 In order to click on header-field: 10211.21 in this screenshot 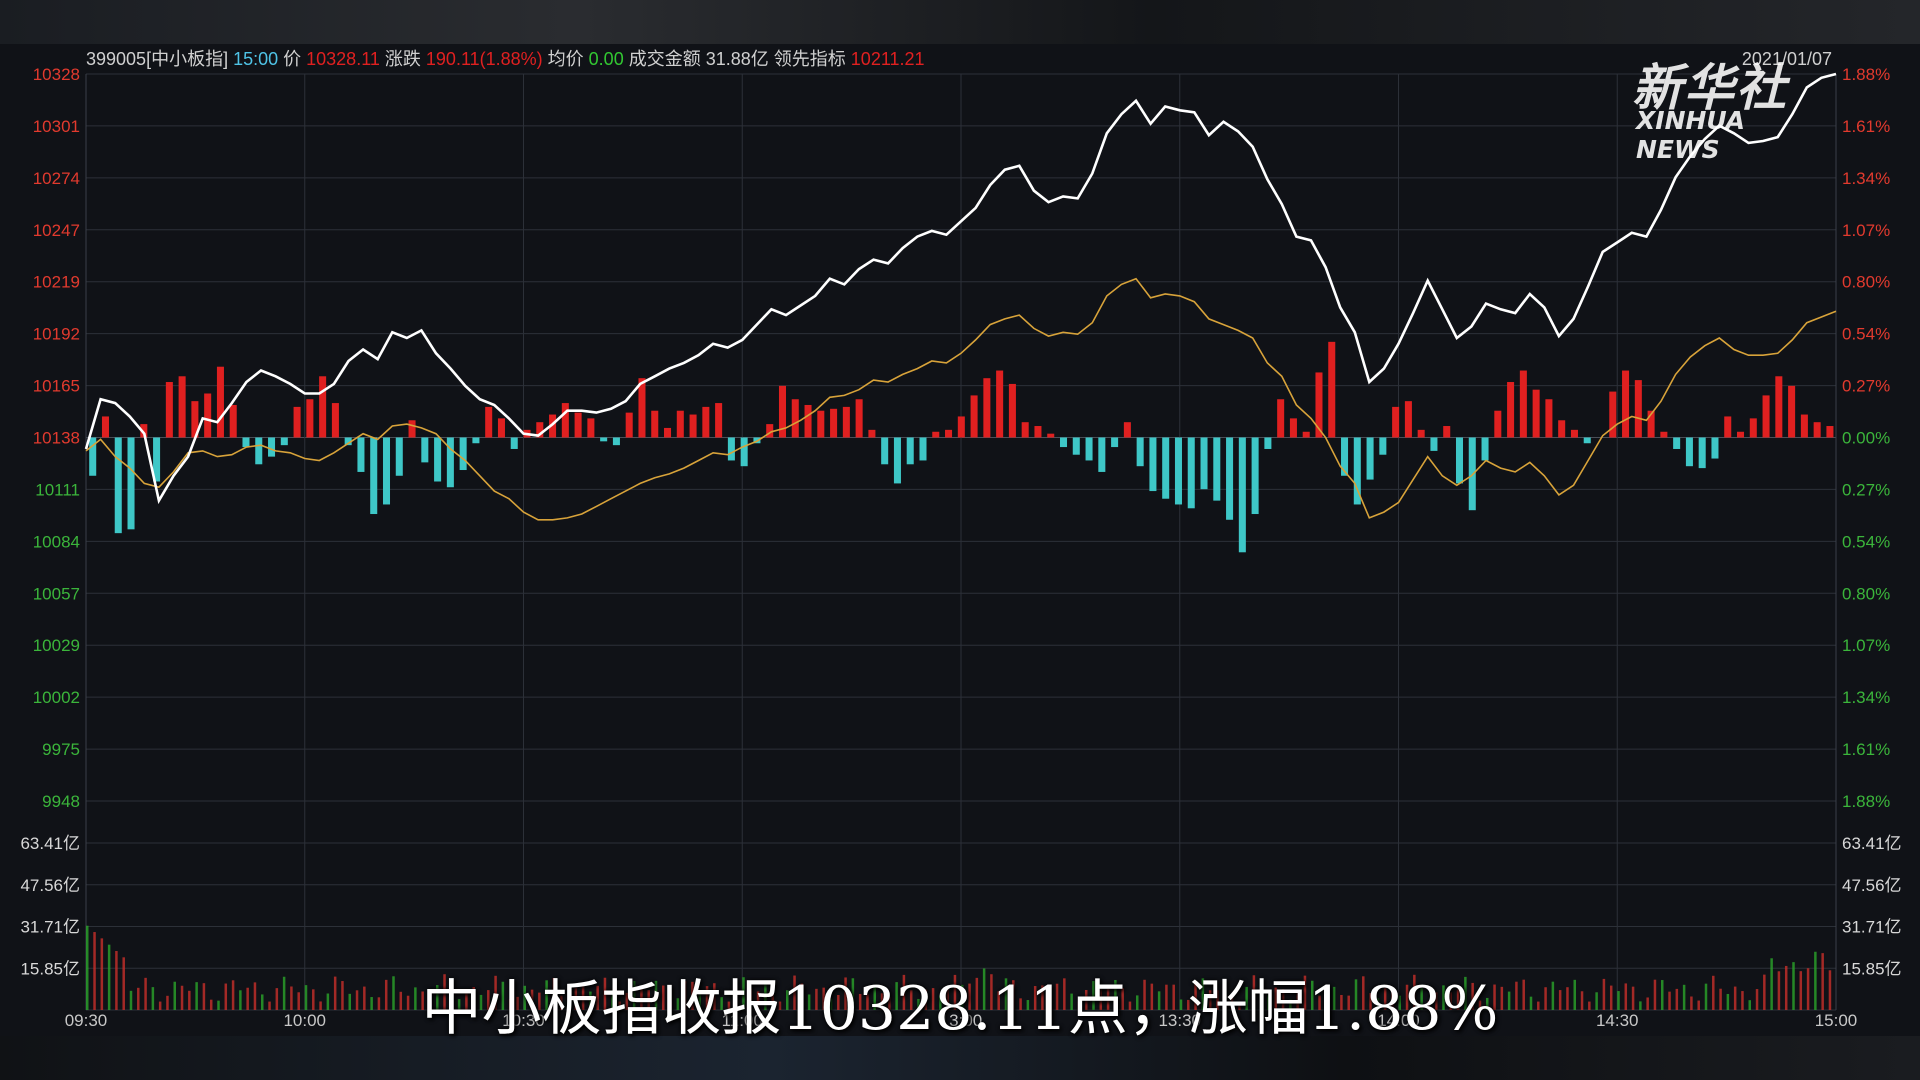, I will do `click(888, 59)`.